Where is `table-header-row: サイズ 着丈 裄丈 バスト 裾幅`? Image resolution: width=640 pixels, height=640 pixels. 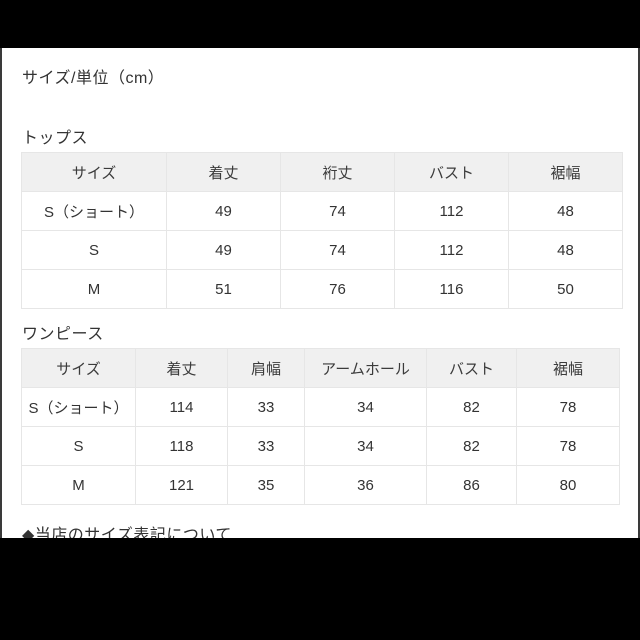 table-header-row: サイズ 着丈 裄丈 バスト 裾幅 is located at coordinates (322, 172).